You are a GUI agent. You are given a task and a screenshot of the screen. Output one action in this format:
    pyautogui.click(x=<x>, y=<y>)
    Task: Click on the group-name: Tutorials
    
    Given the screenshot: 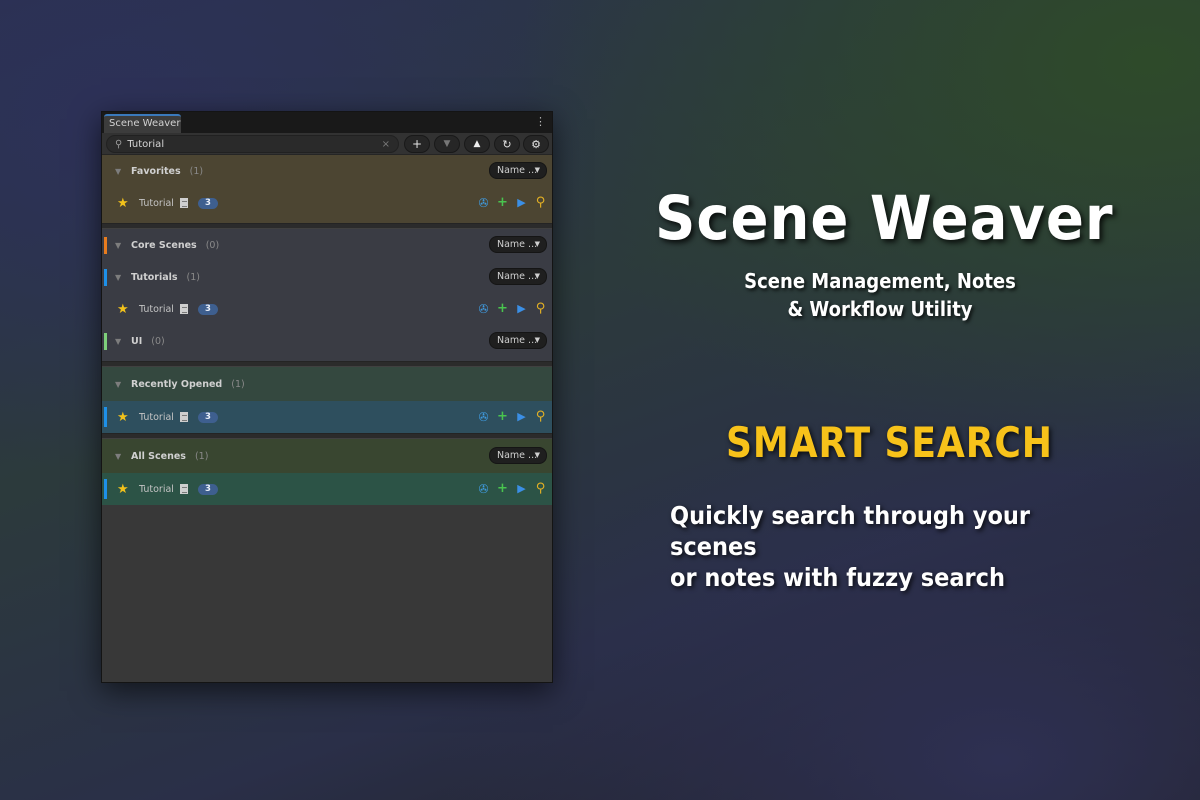 What is the action you would take?
    pyautogui.click(x=154, y=277)
    